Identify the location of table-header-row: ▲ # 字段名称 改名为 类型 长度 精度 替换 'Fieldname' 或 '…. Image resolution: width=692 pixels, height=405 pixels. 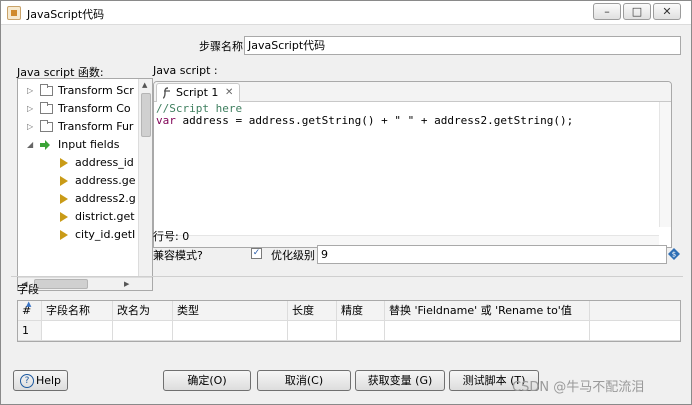
(349, 311).